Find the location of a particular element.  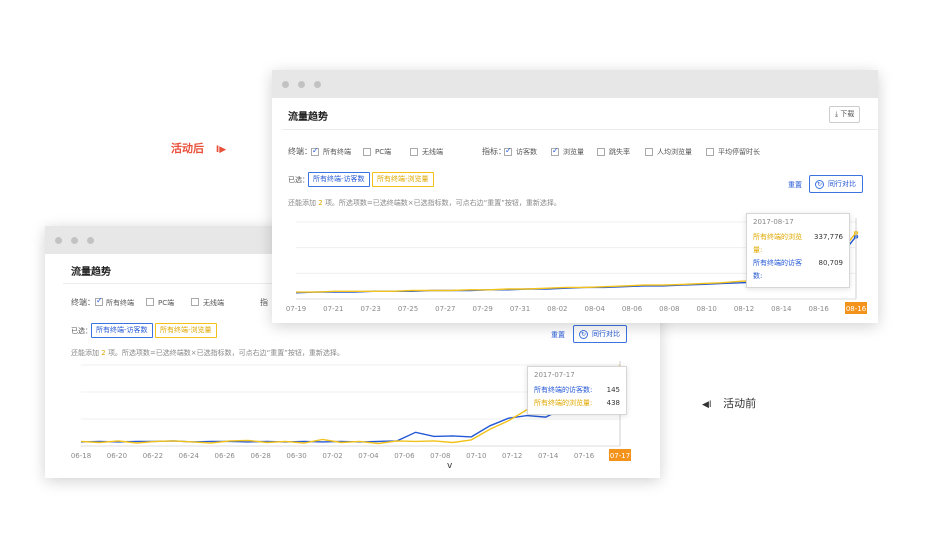

tooltip-row-visitor: 所有终端的访客数: 145 is located at coordinates (577, 390).